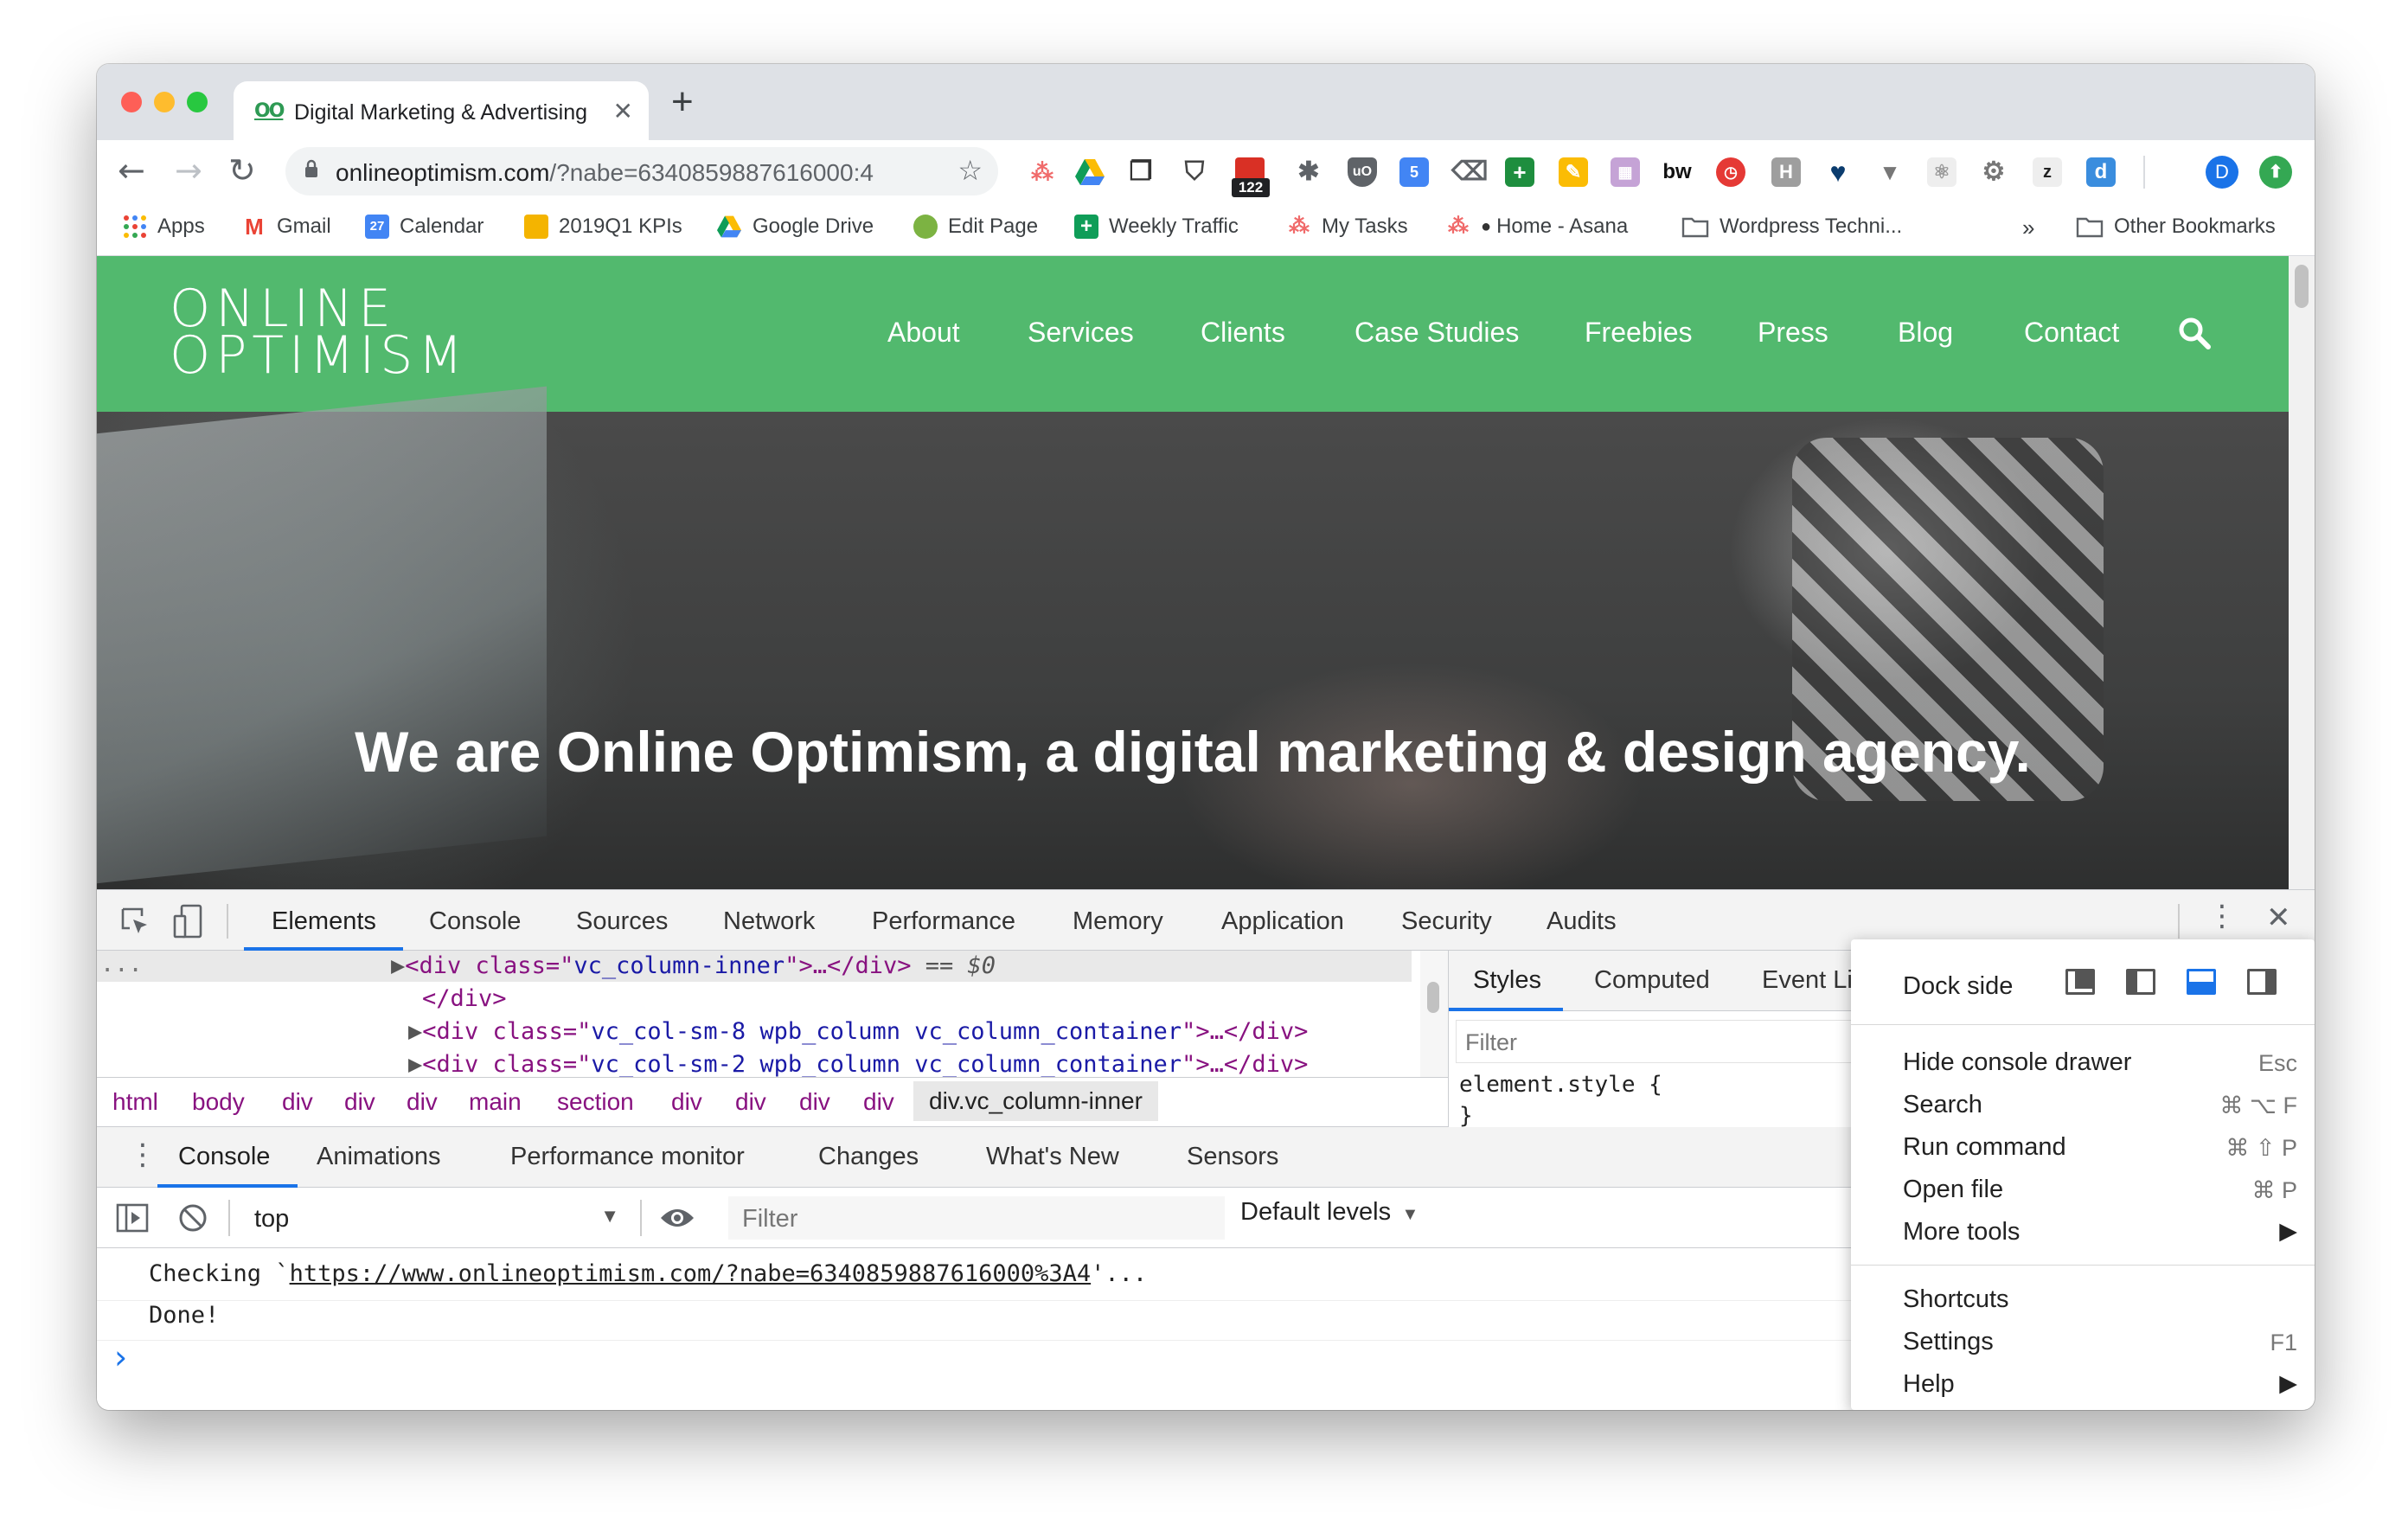 The image size is (2408, 1538). I want to click on dom-node-close: </div>, so click(464, 999).